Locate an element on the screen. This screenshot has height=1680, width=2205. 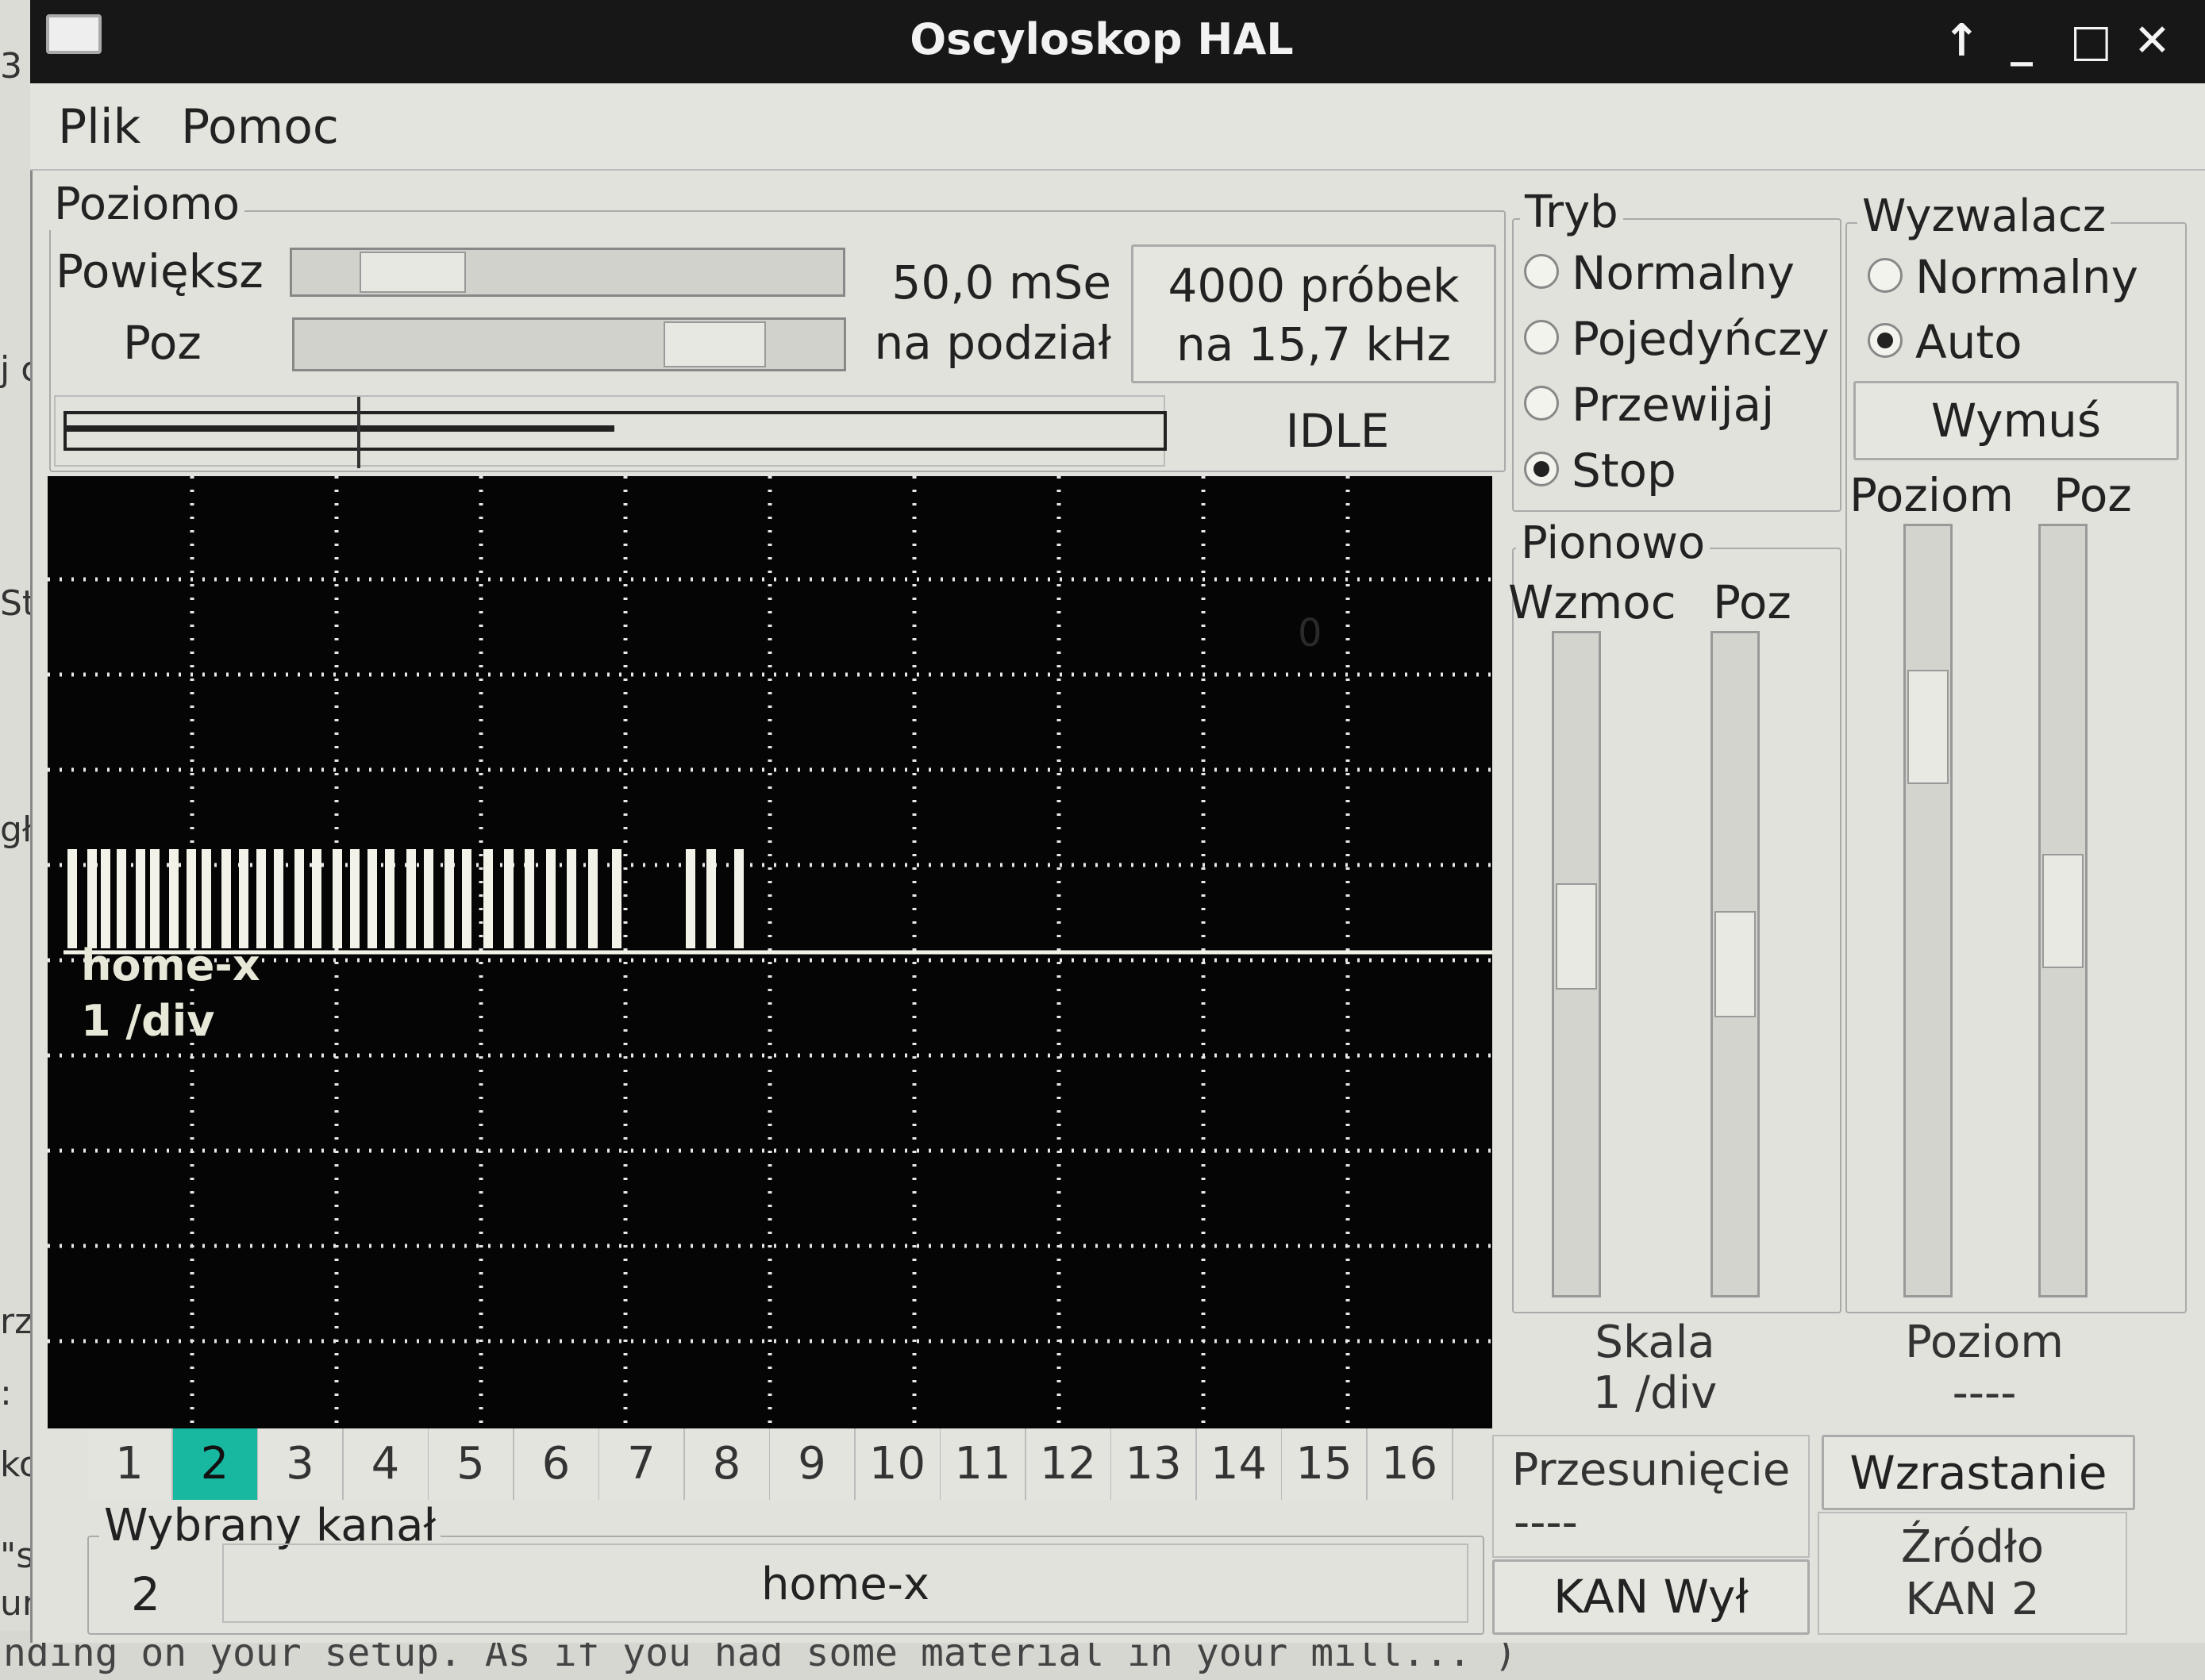
trigger-option-label: Normalny is located at coordinates (2026, 277).